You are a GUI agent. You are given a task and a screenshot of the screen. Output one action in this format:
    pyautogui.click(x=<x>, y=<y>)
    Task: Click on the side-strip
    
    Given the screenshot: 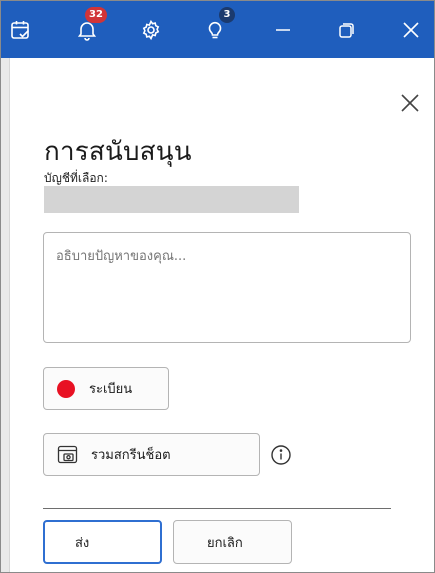 What is the action you would take?
    pyautogui.click(x=5, y=315)
    